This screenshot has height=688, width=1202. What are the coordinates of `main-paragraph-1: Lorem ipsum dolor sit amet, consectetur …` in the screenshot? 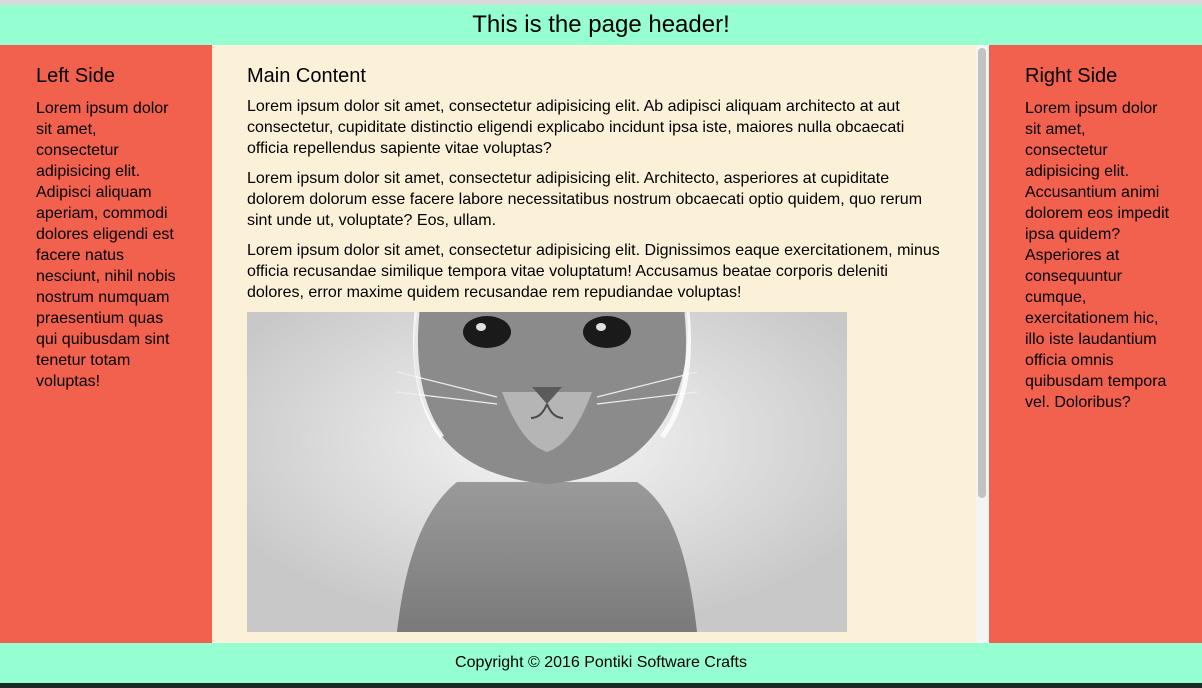 It's located at (576, 127).